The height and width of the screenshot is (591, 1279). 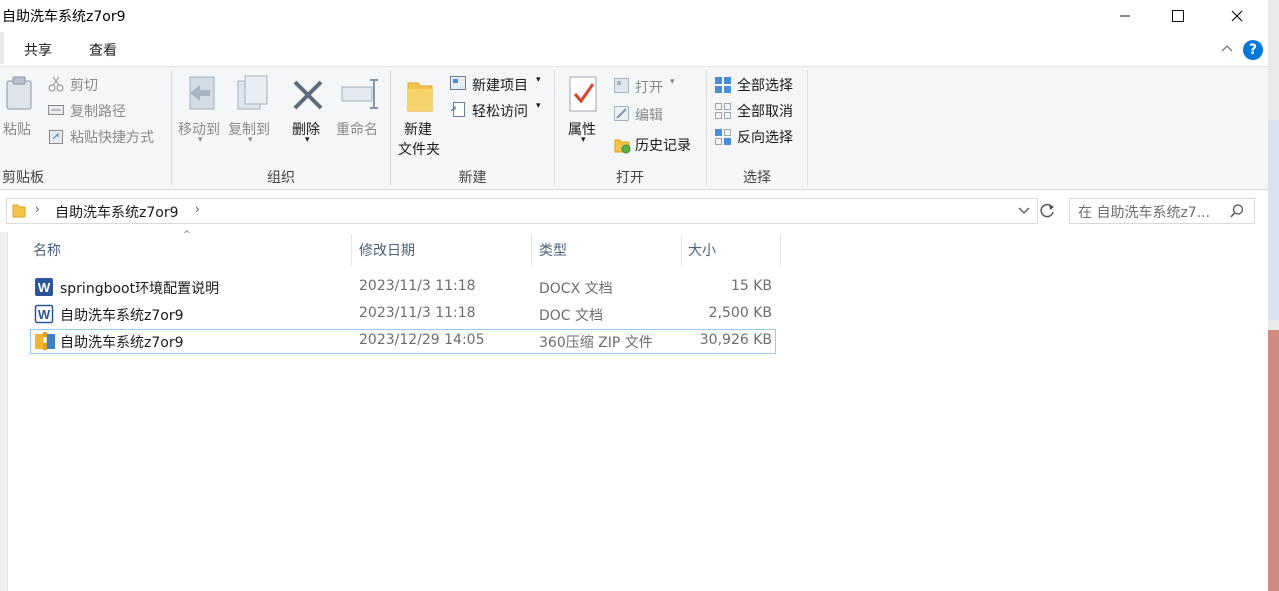 What do you see at coordinates (576, 289) in the screenshot?
I see `file-type: DOCX 文档` at bounding box center [576, 289].